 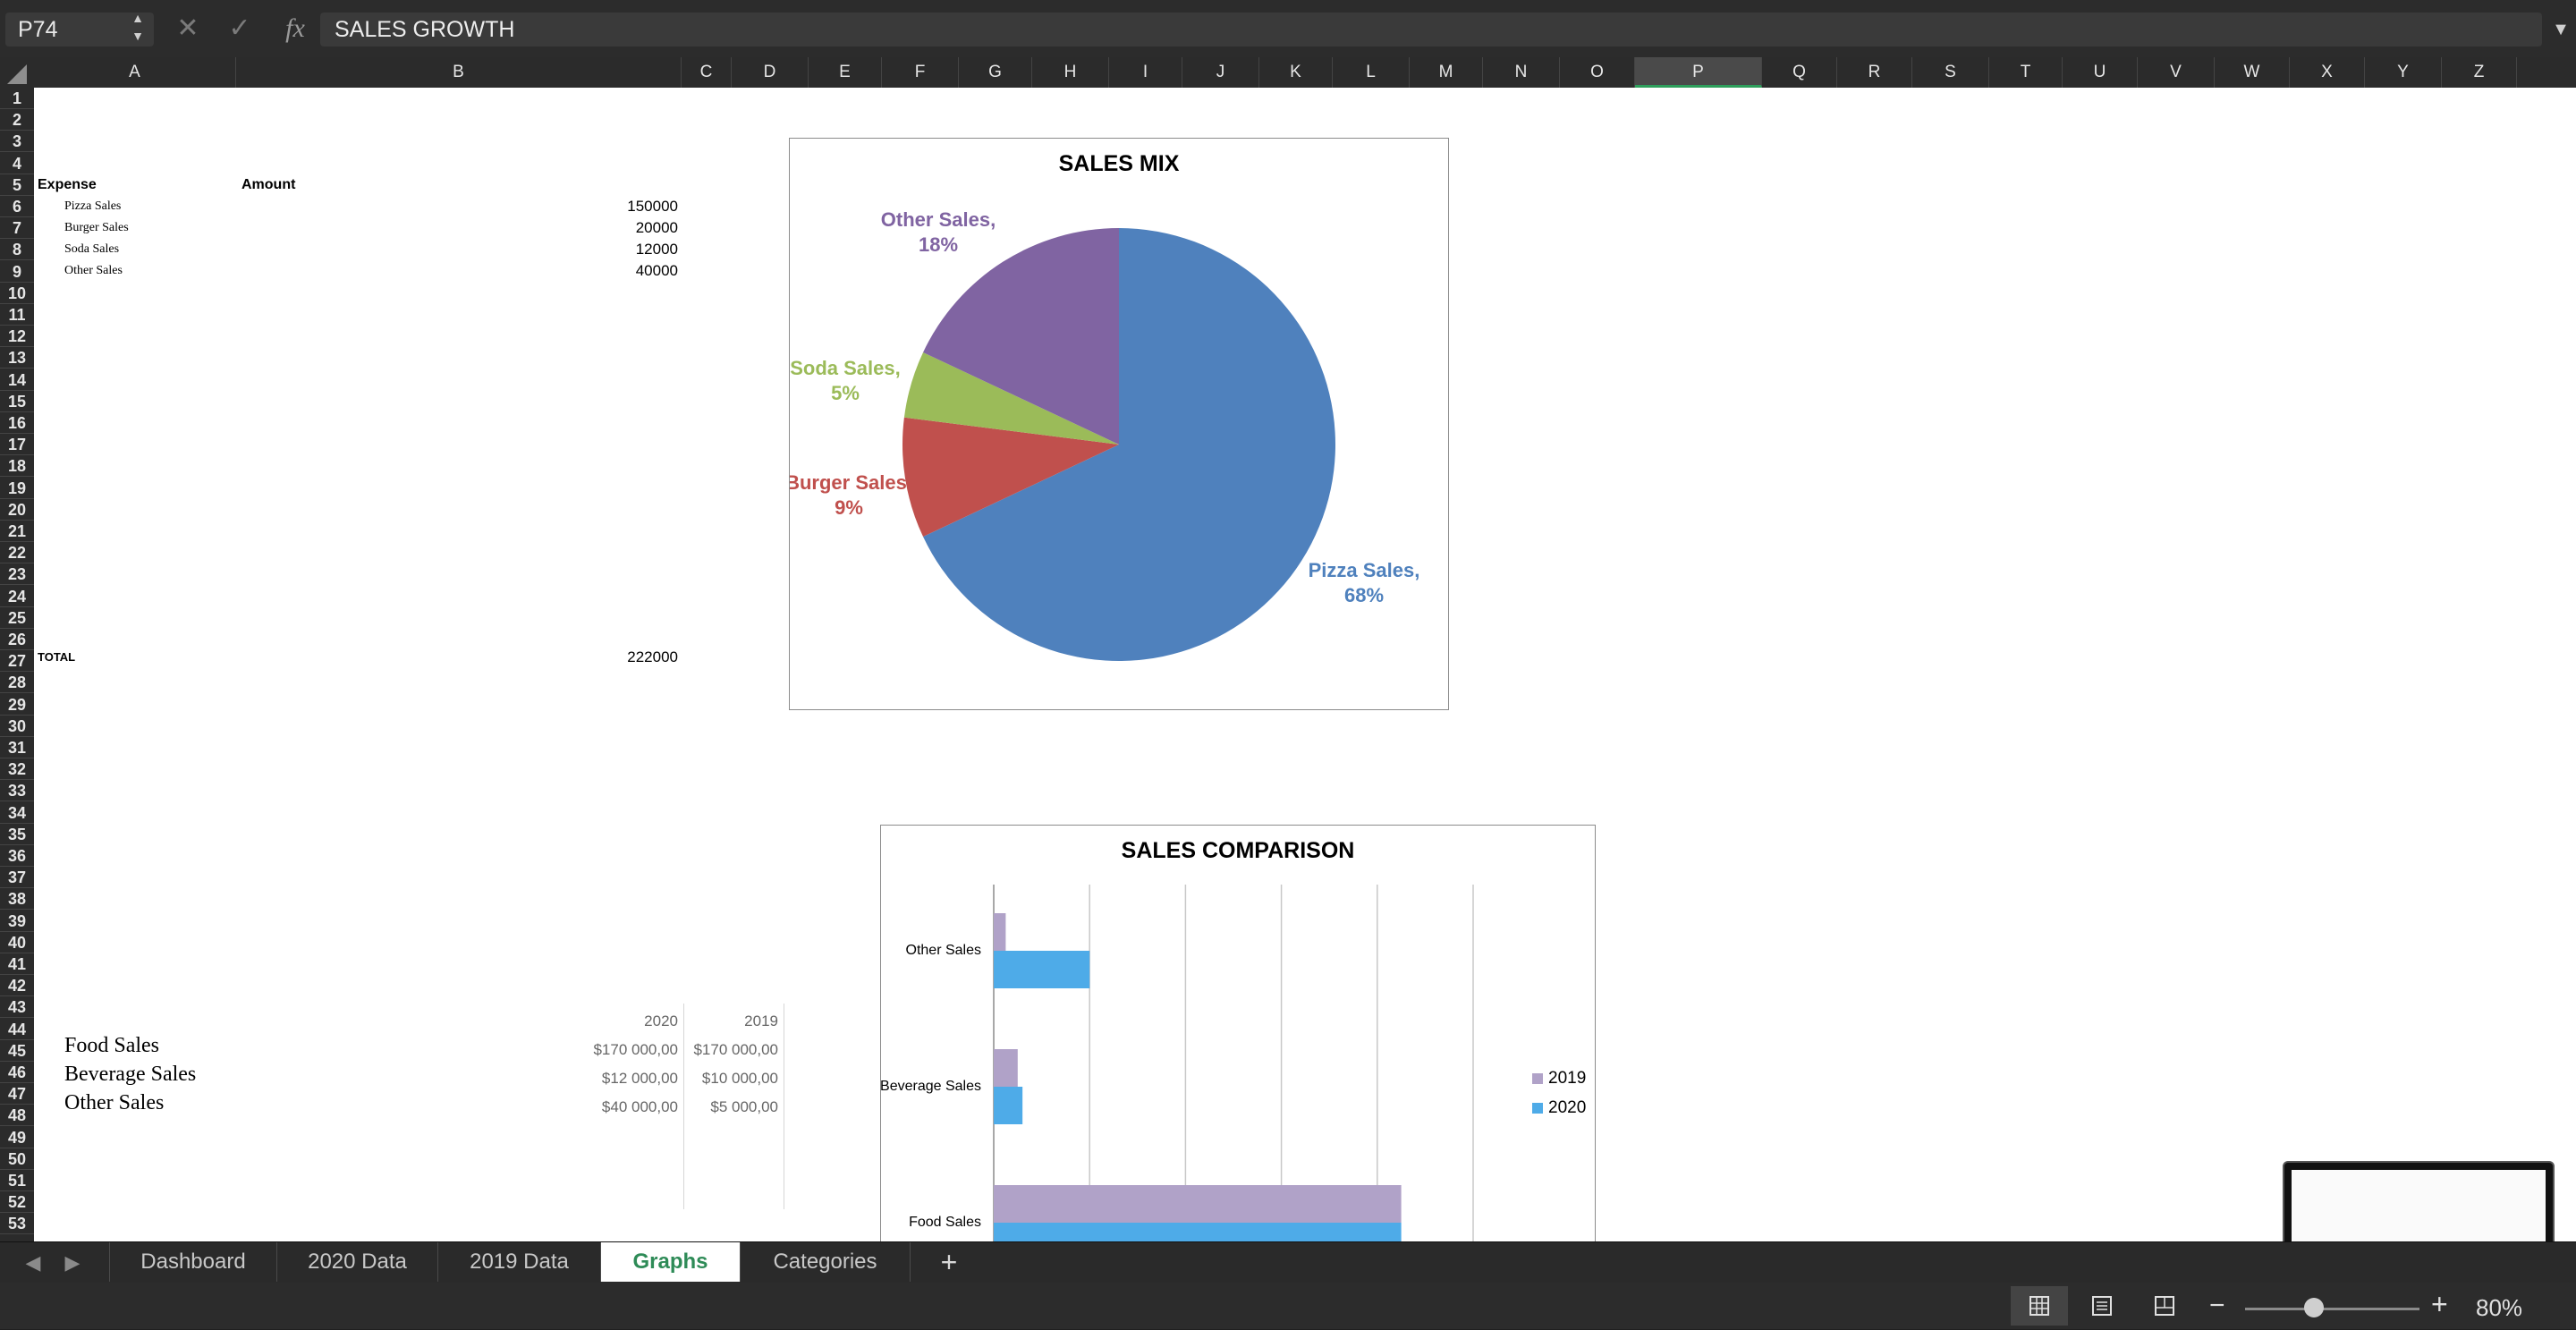 I want to click on expense-label: Soda Sales, so click(x=91, y=250).